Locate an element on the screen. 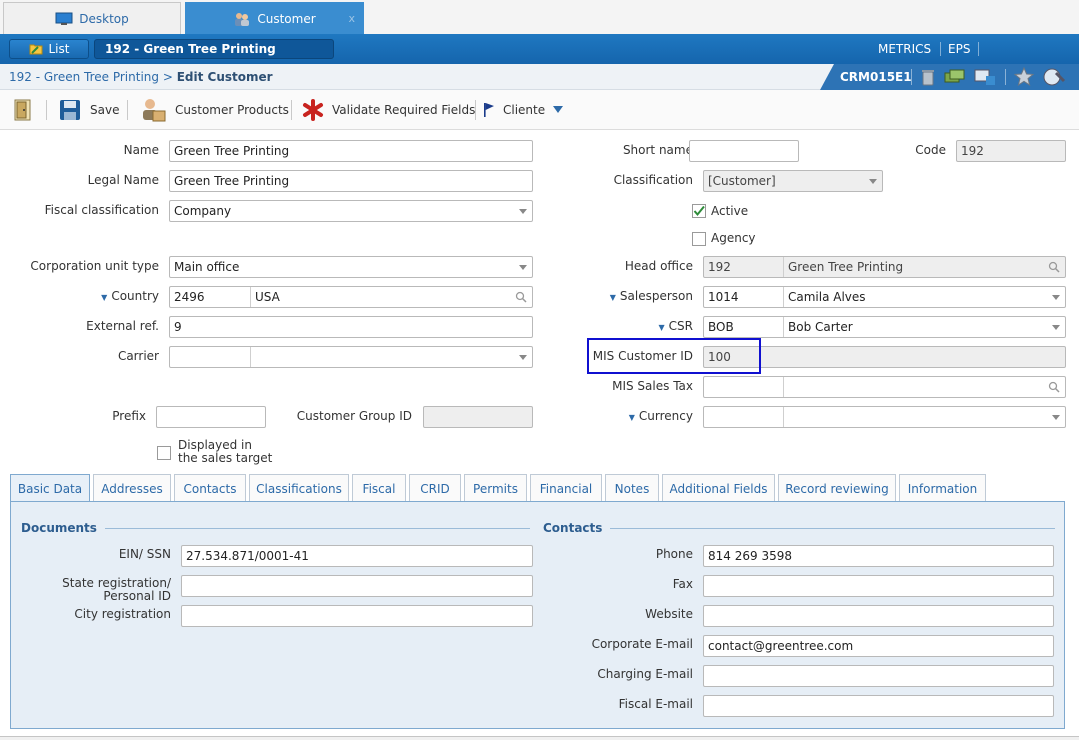  star-icon is located at coordinates (1024, 77).